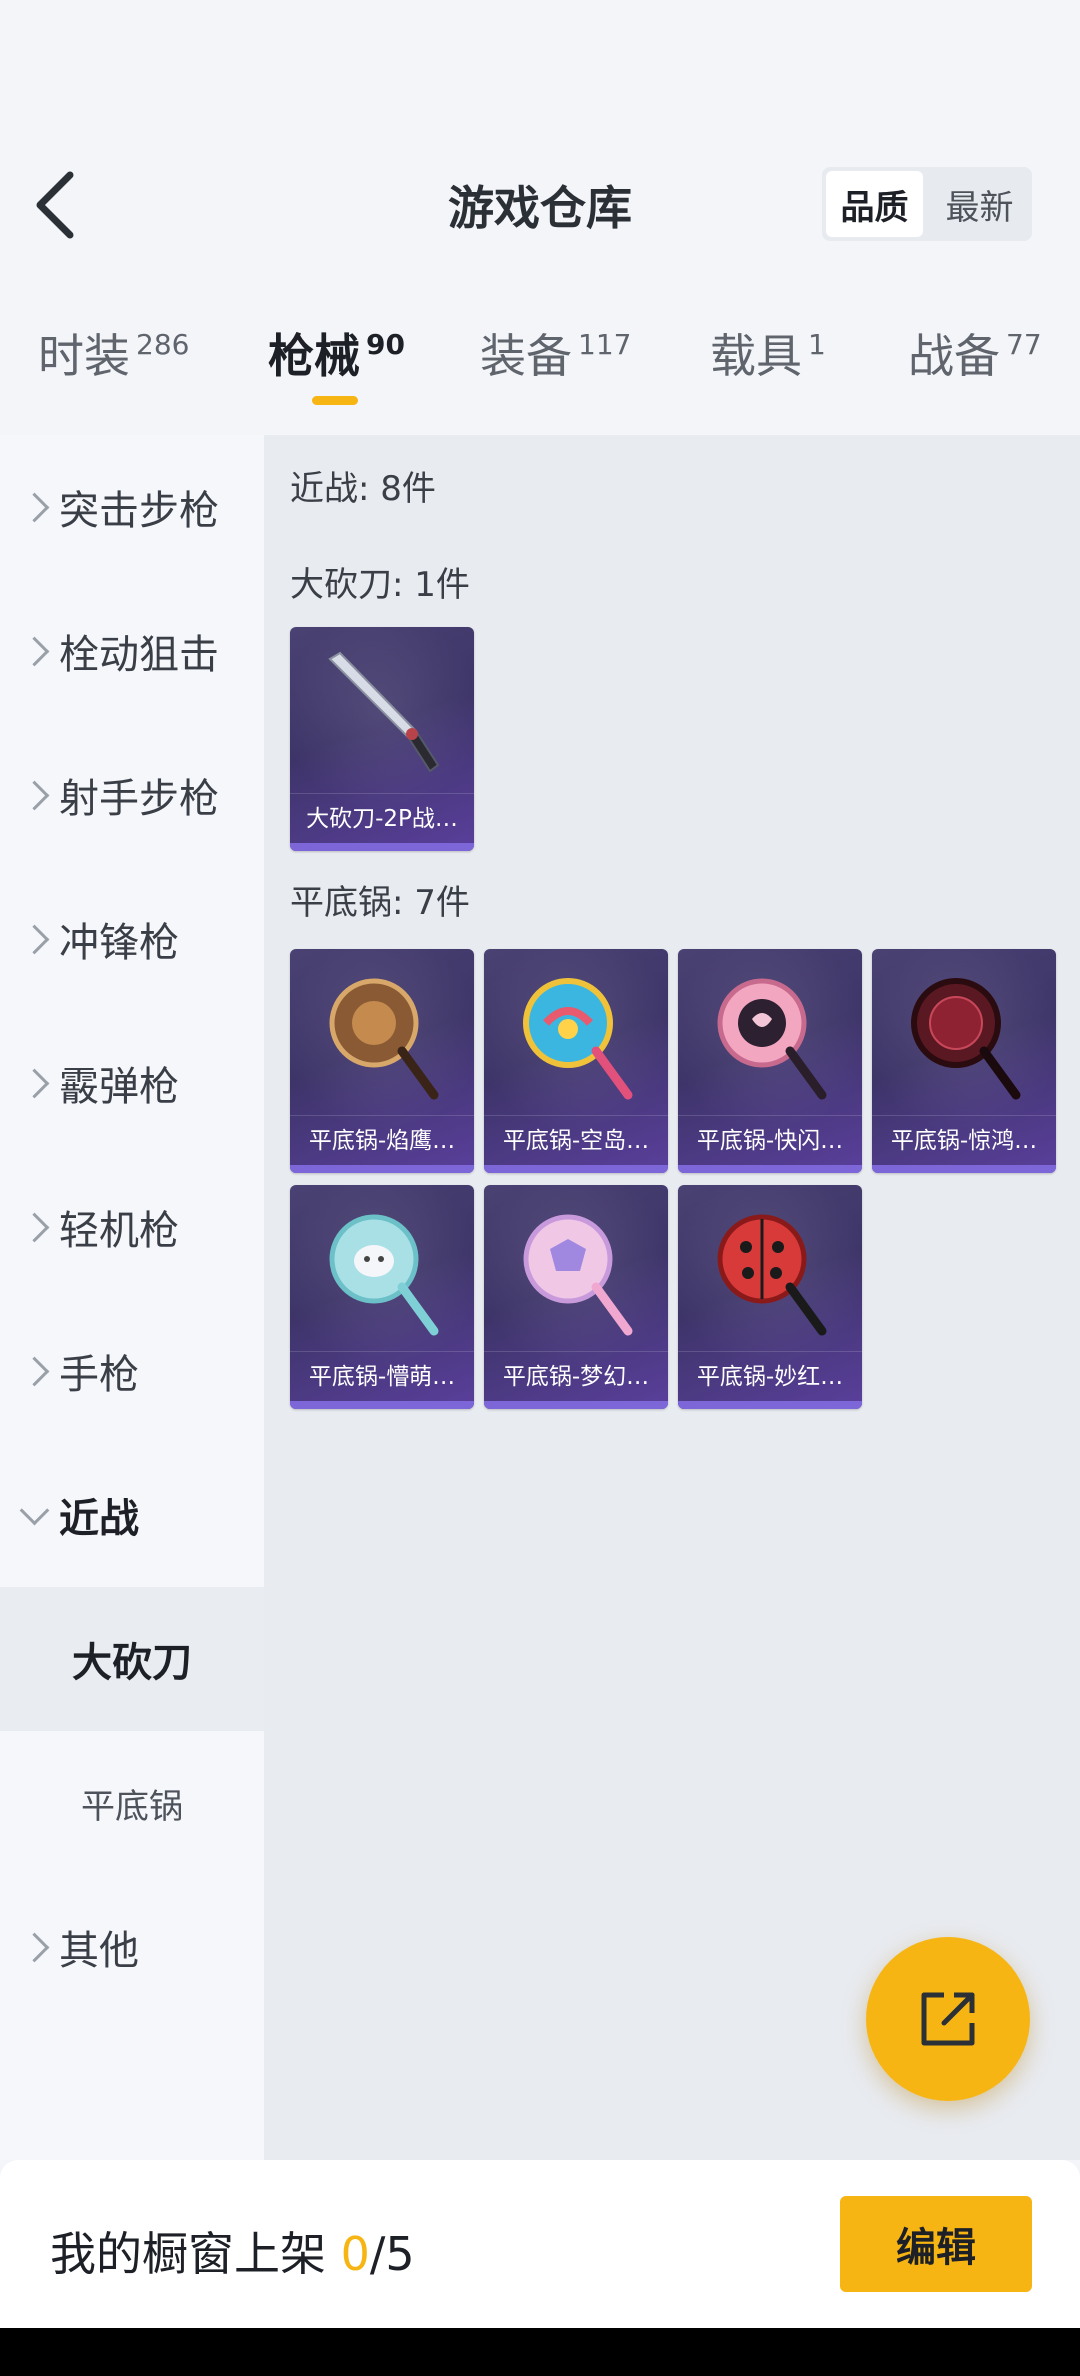 The width and height of the screenshot is (1080, 2376). Describe the element at coordinates (540, 2244) in the screenshot. I see `footer-bar: 我的橱窗上架 0/5 编辑` at that location.